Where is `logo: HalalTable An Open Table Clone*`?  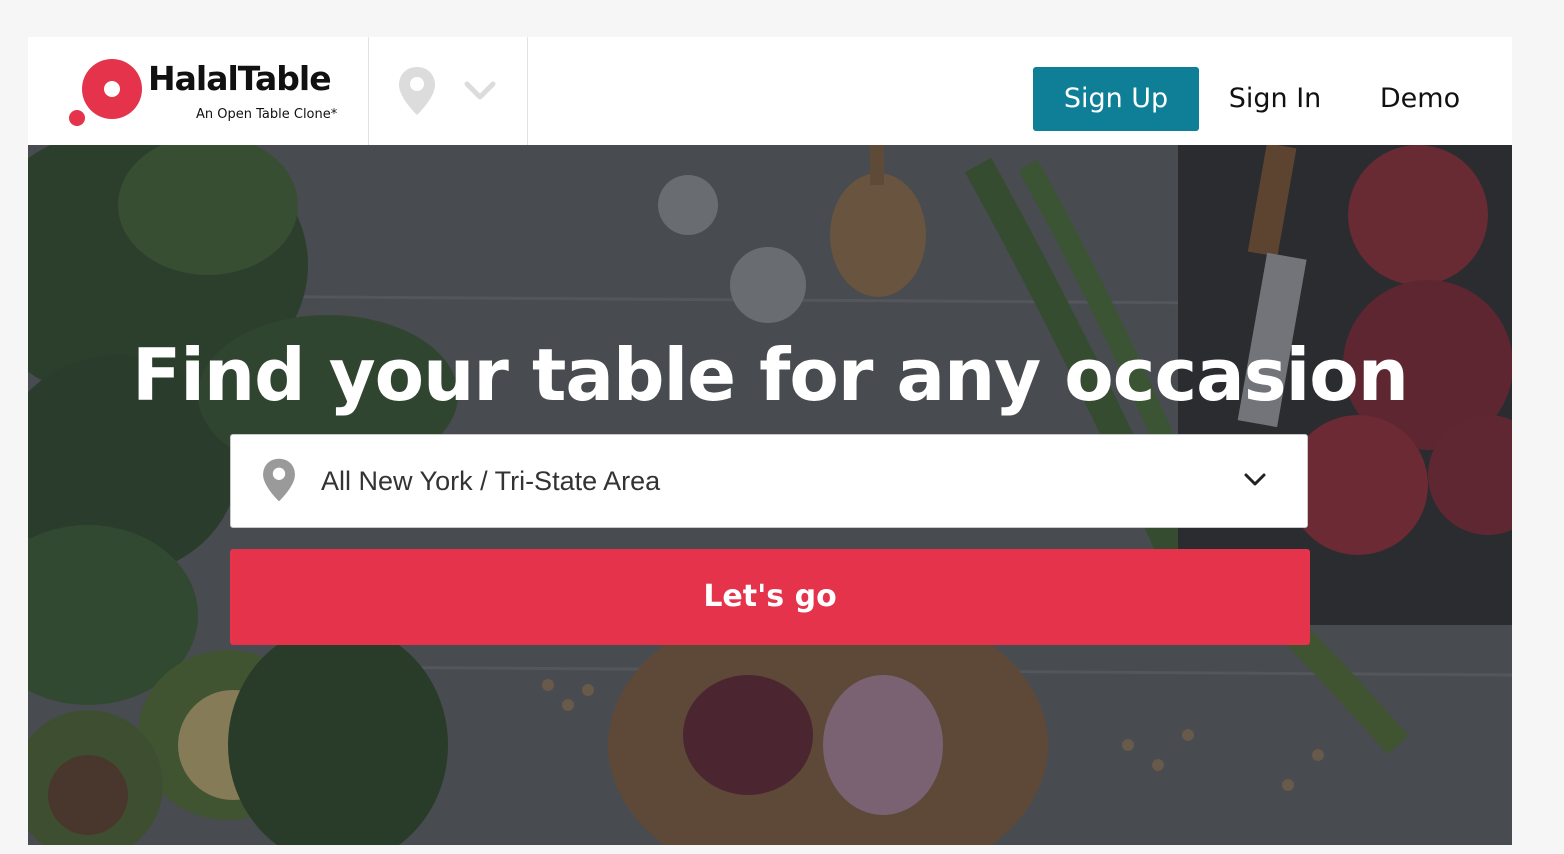 logo: HalalTable An Open Table Clone* is located at coordinates (208, 93).